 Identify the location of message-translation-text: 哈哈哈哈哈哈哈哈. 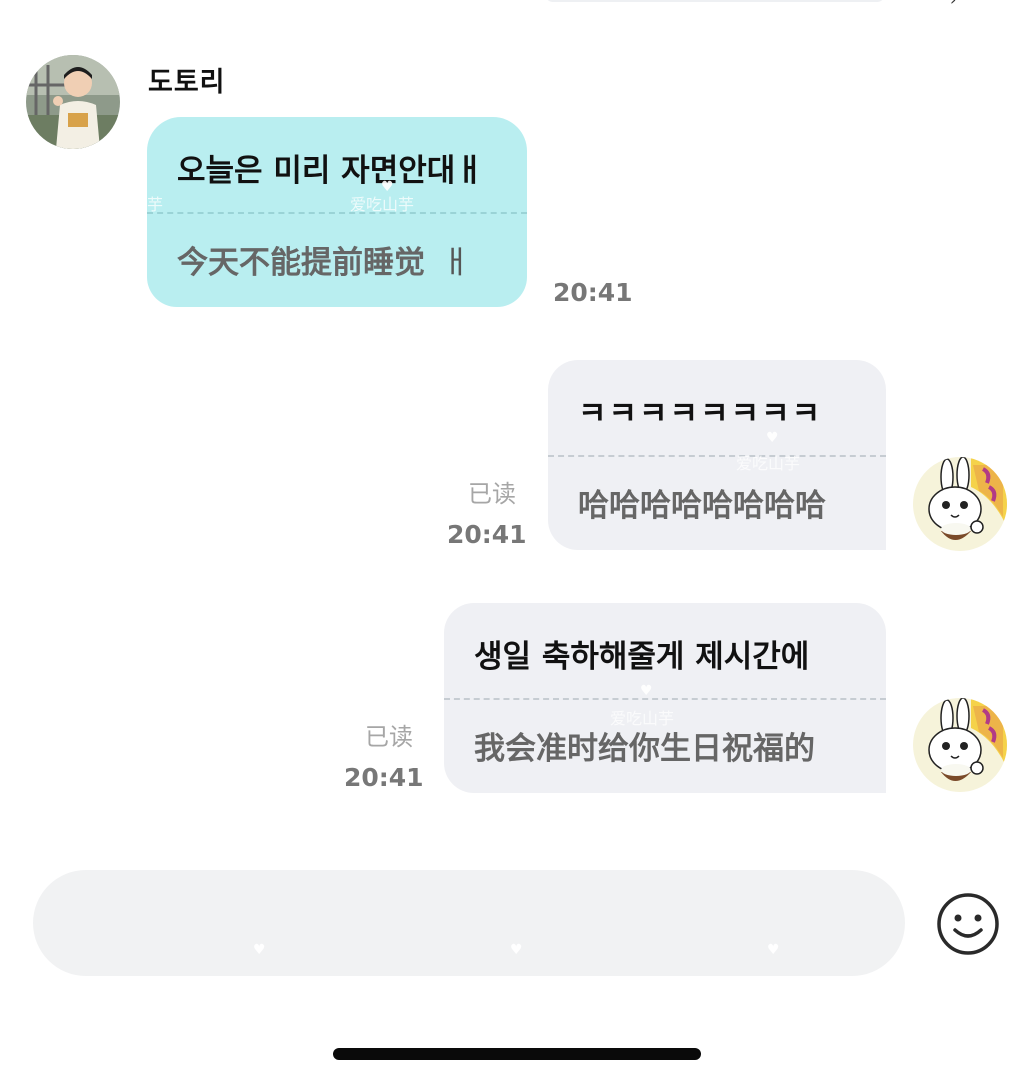
(702, 506).